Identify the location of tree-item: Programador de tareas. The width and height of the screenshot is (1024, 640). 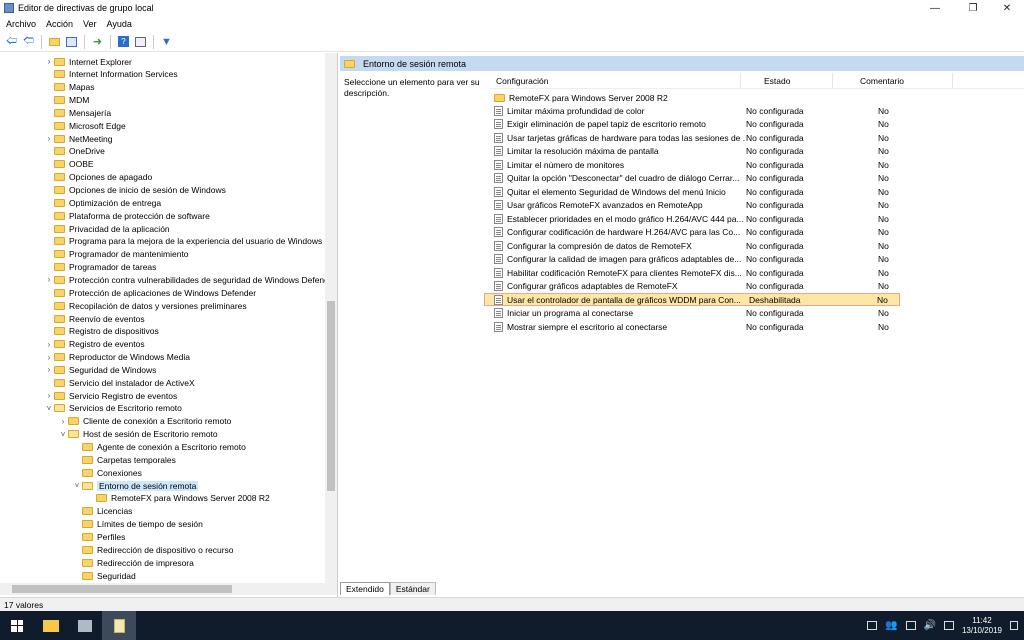
(100, 267).